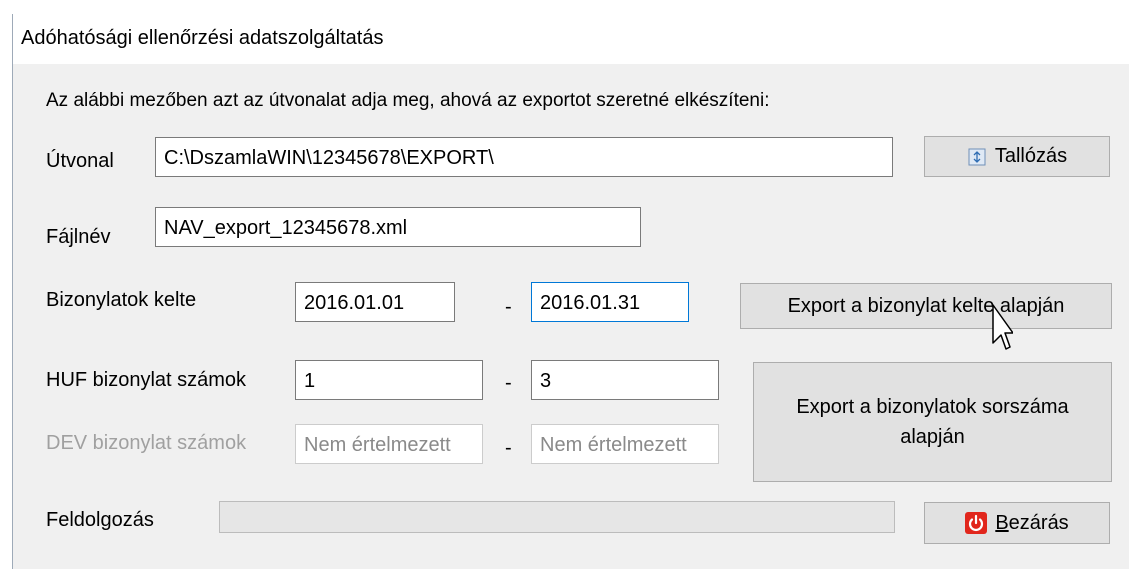 This screenshot has width=1129, height=569. Describe the element at coordinates (932, 407) in the screenshot. I see `export-by-number-line1: Export a bizonylatok sorszáma` at that location.